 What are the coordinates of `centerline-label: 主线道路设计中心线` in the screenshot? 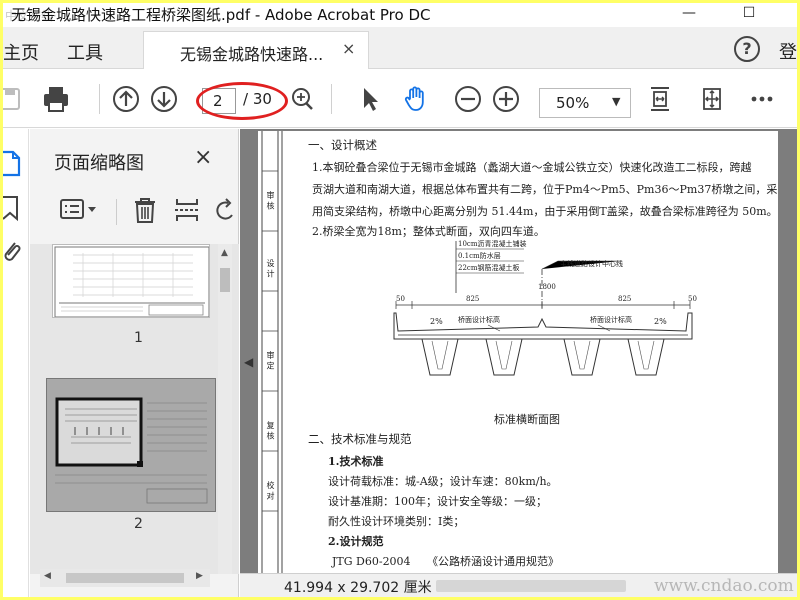 It's located at (591, 264).